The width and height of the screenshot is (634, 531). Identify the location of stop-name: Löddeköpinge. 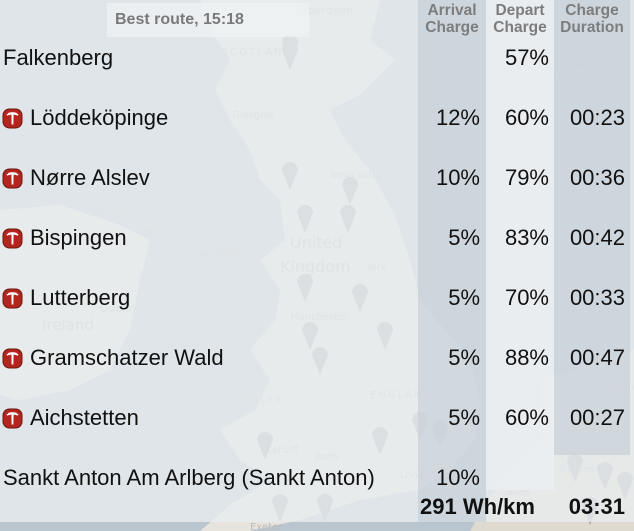
(99, 117).